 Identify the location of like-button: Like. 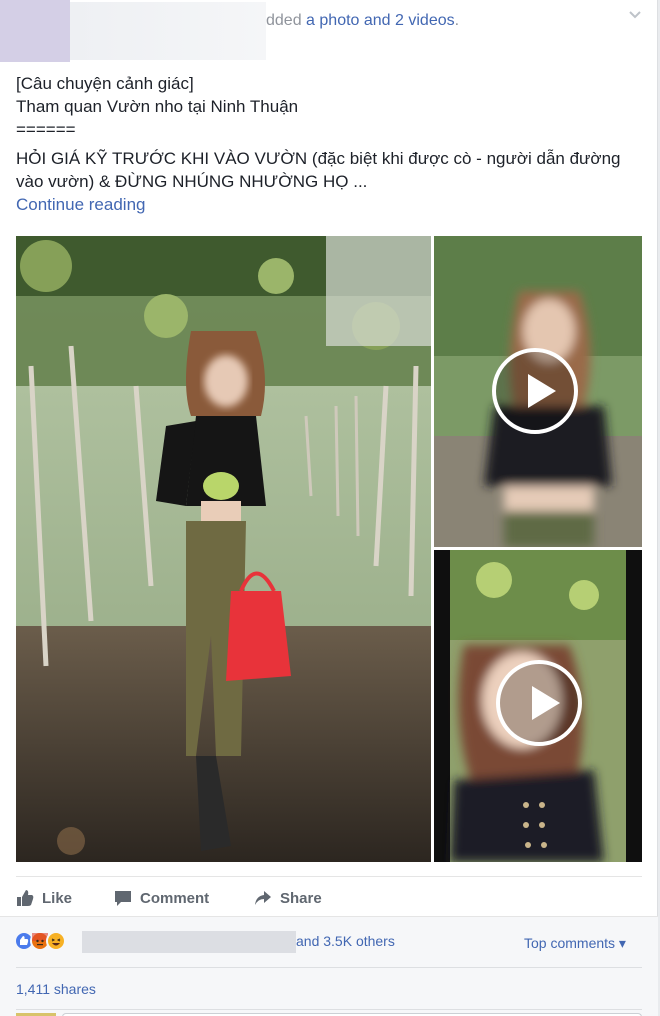
(44, 898).